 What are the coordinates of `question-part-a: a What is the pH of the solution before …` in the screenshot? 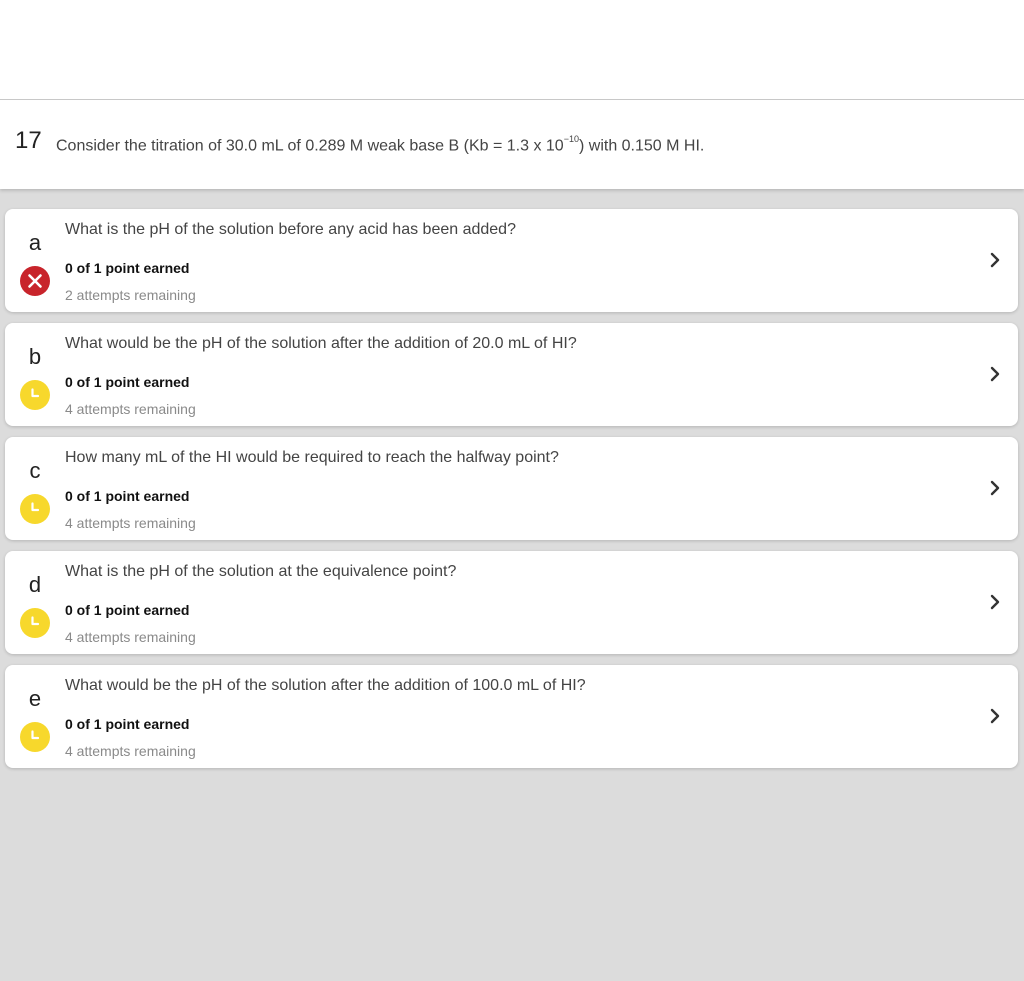 It's located at (511, 260).